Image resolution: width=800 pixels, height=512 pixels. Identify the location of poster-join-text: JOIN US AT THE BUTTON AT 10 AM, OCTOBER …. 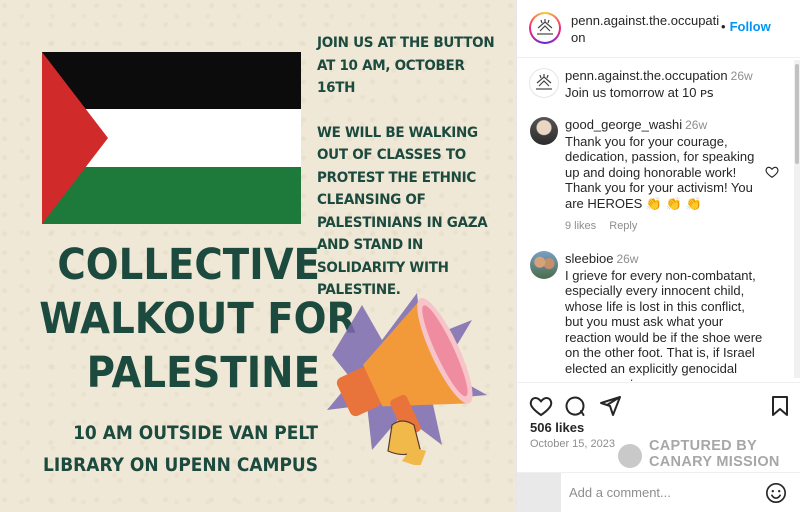
(406, 65).